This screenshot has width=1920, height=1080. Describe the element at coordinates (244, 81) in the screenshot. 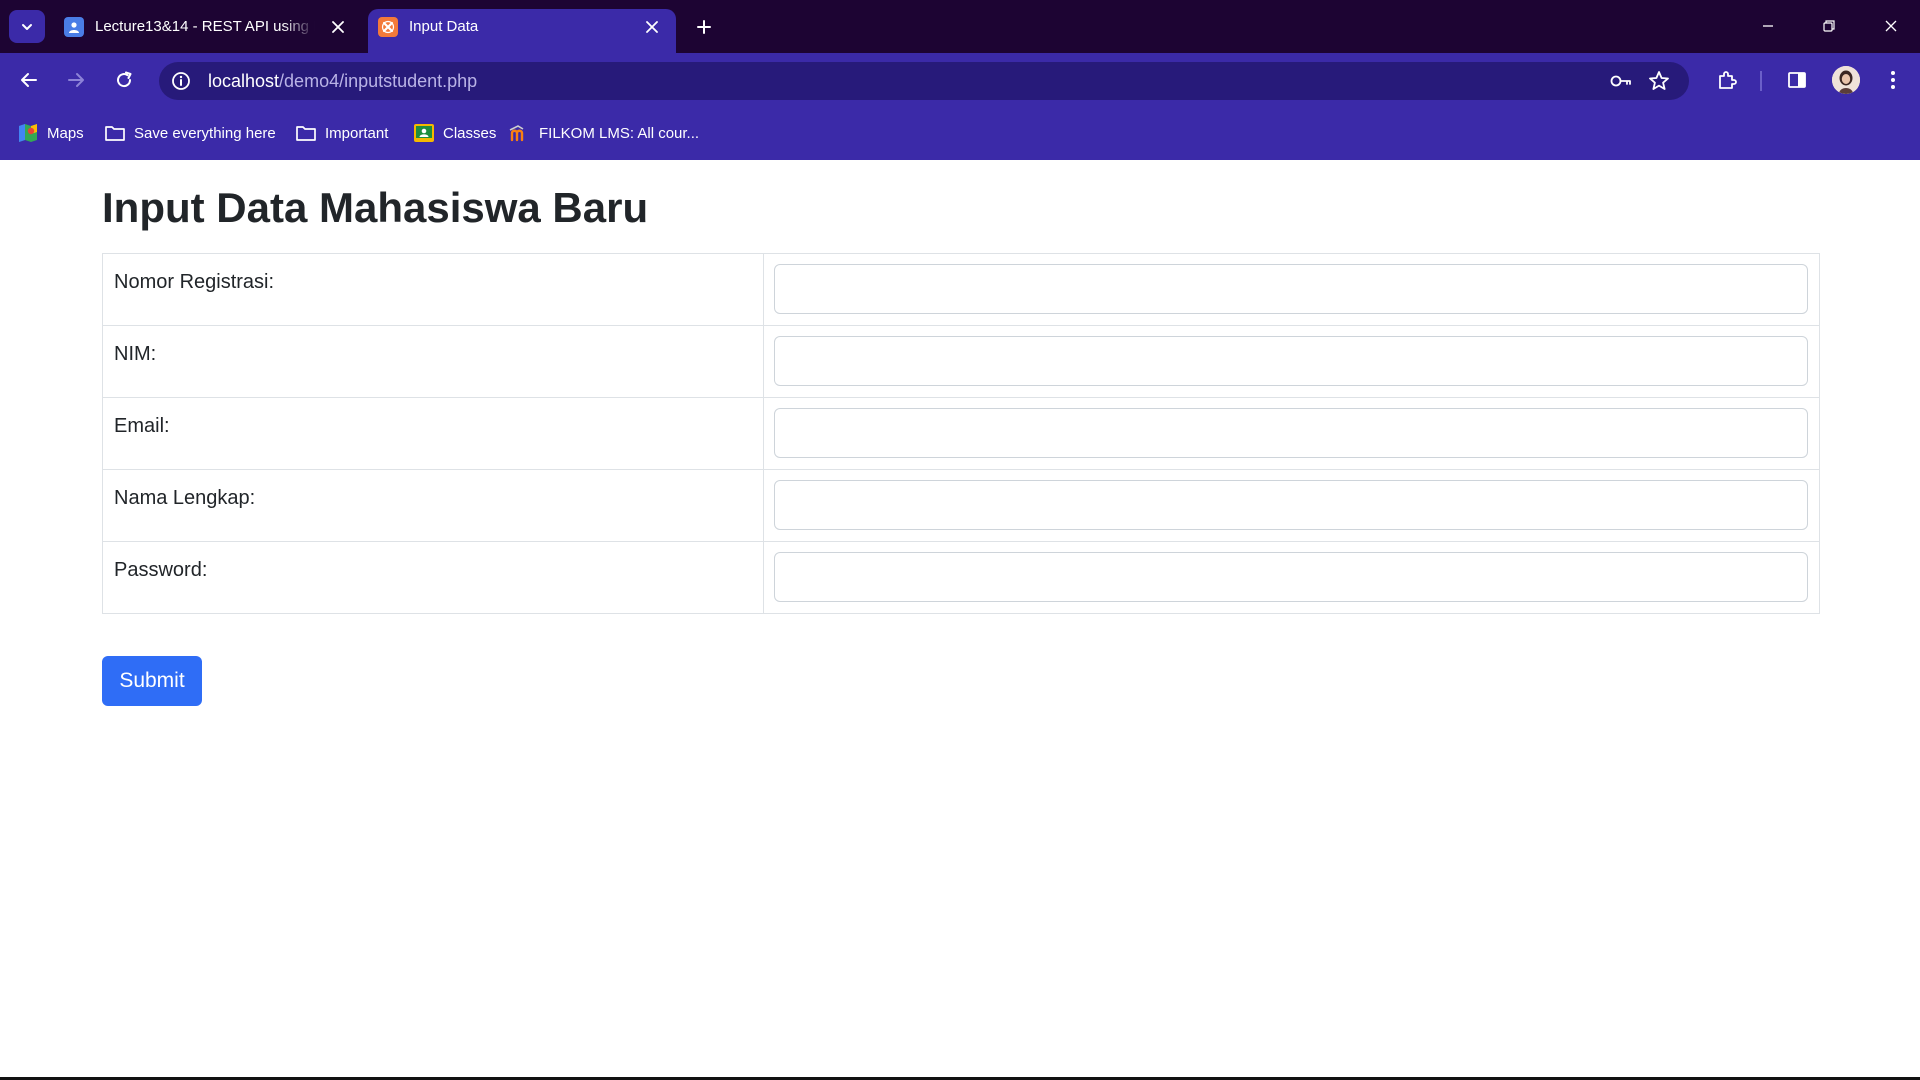

I see `url-host: localhost` at that location.